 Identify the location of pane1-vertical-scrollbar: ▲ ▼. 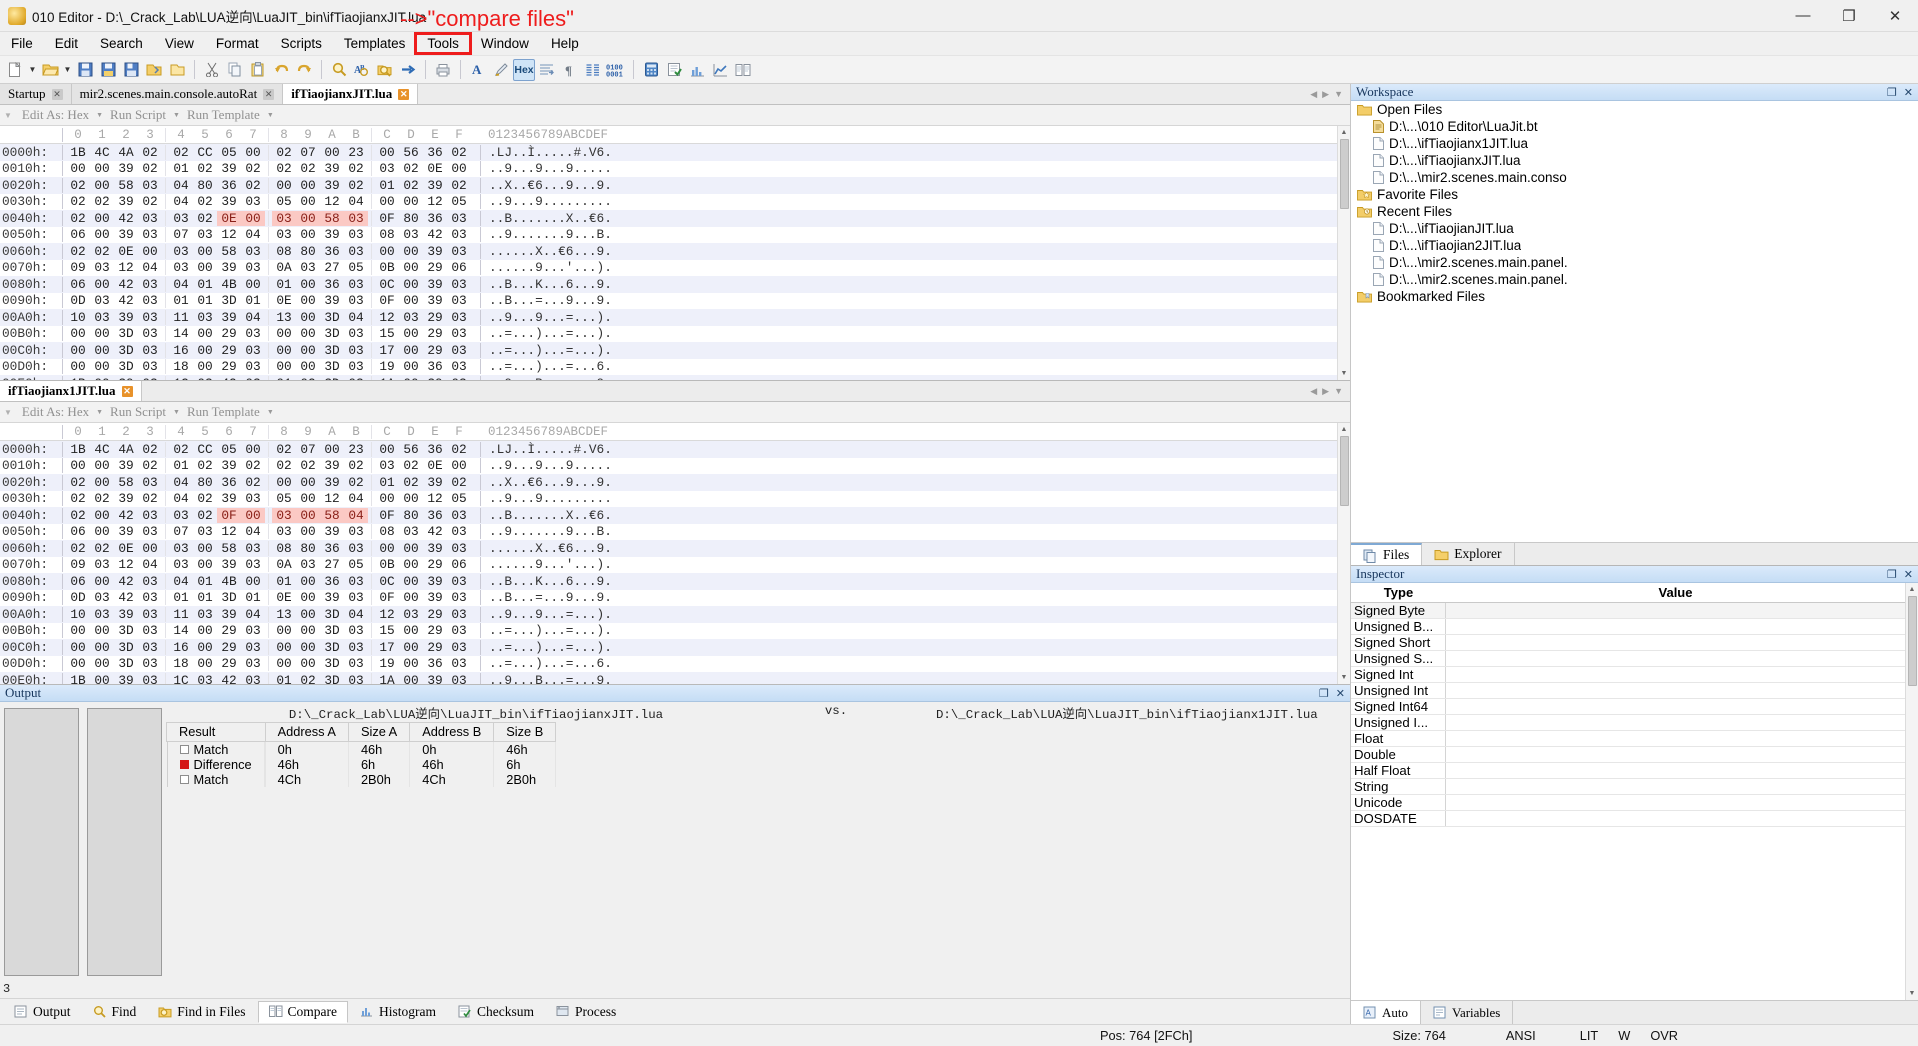
(1343, 253).